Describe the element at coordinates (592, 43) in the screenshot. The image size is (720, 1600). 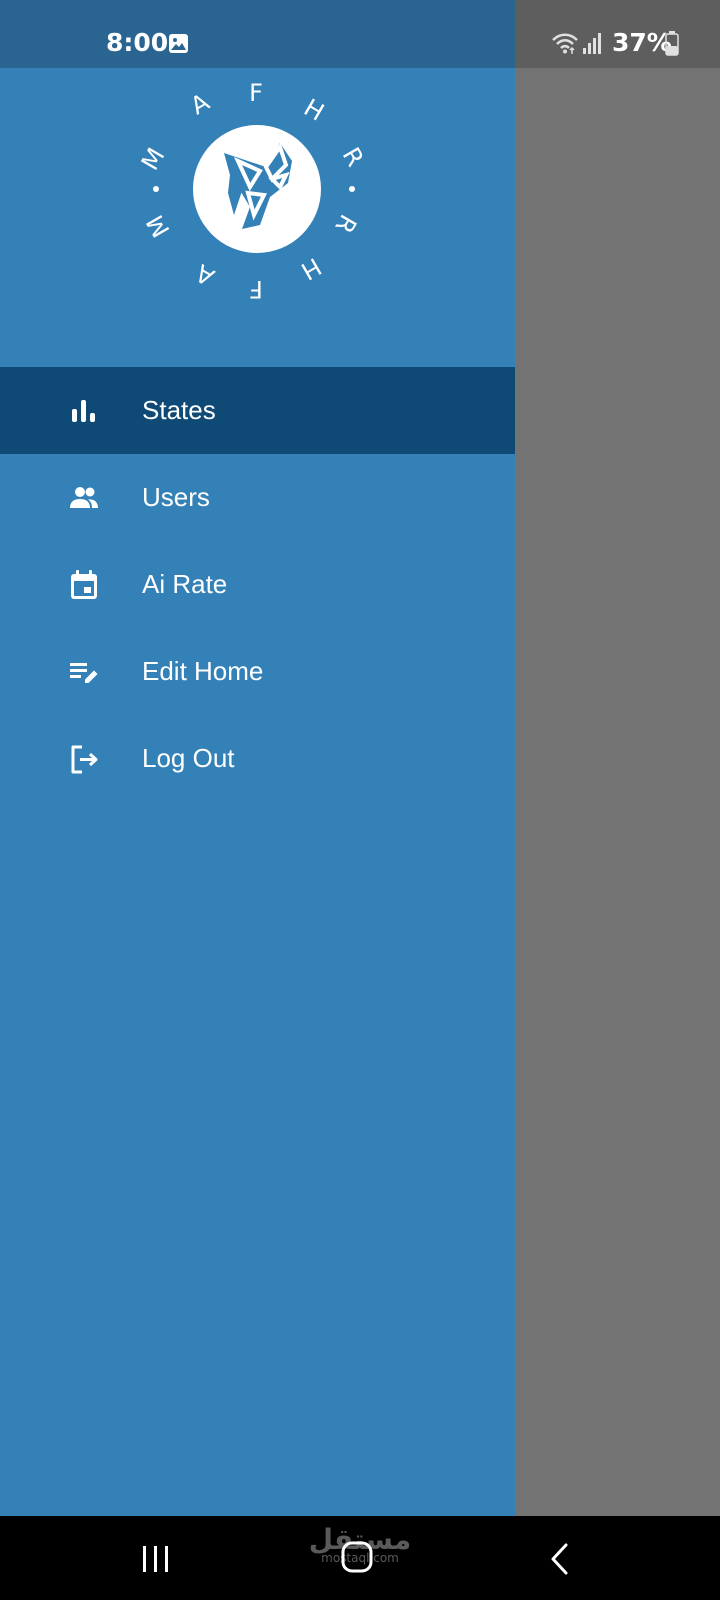
I see `signal-icon` at that location.